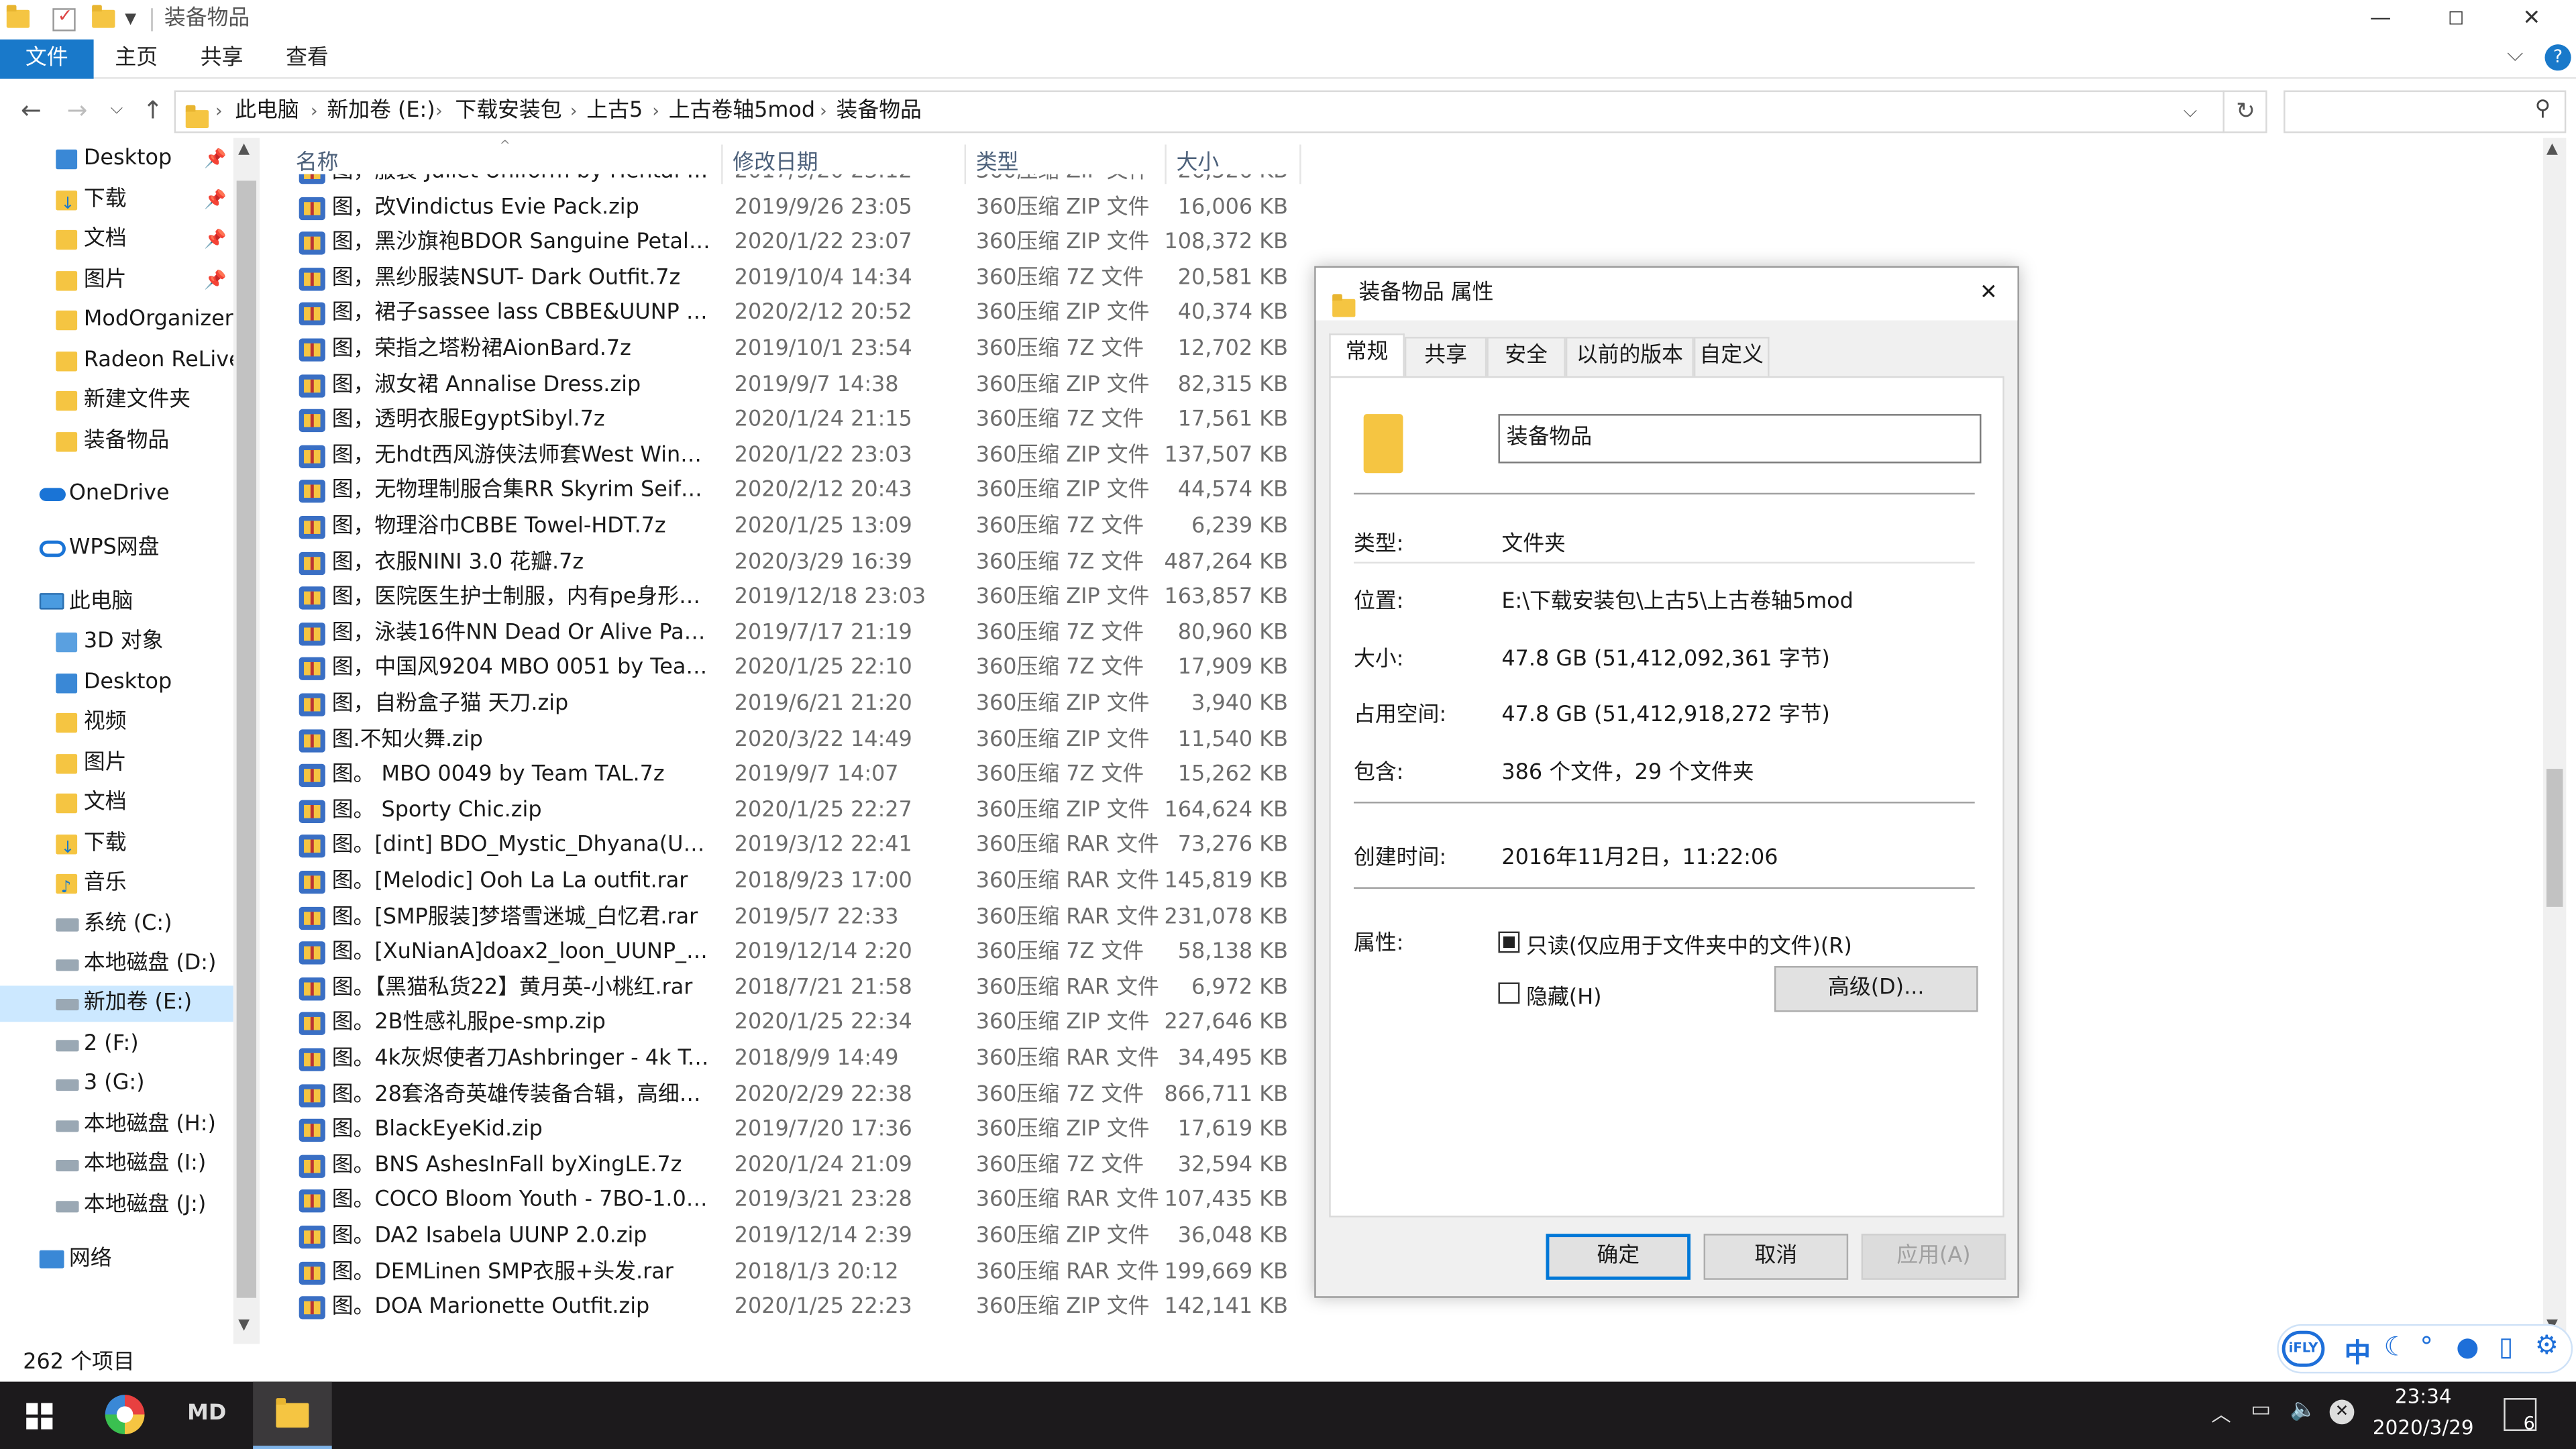  I want to click on up-button: ↑, so click(153, 110).